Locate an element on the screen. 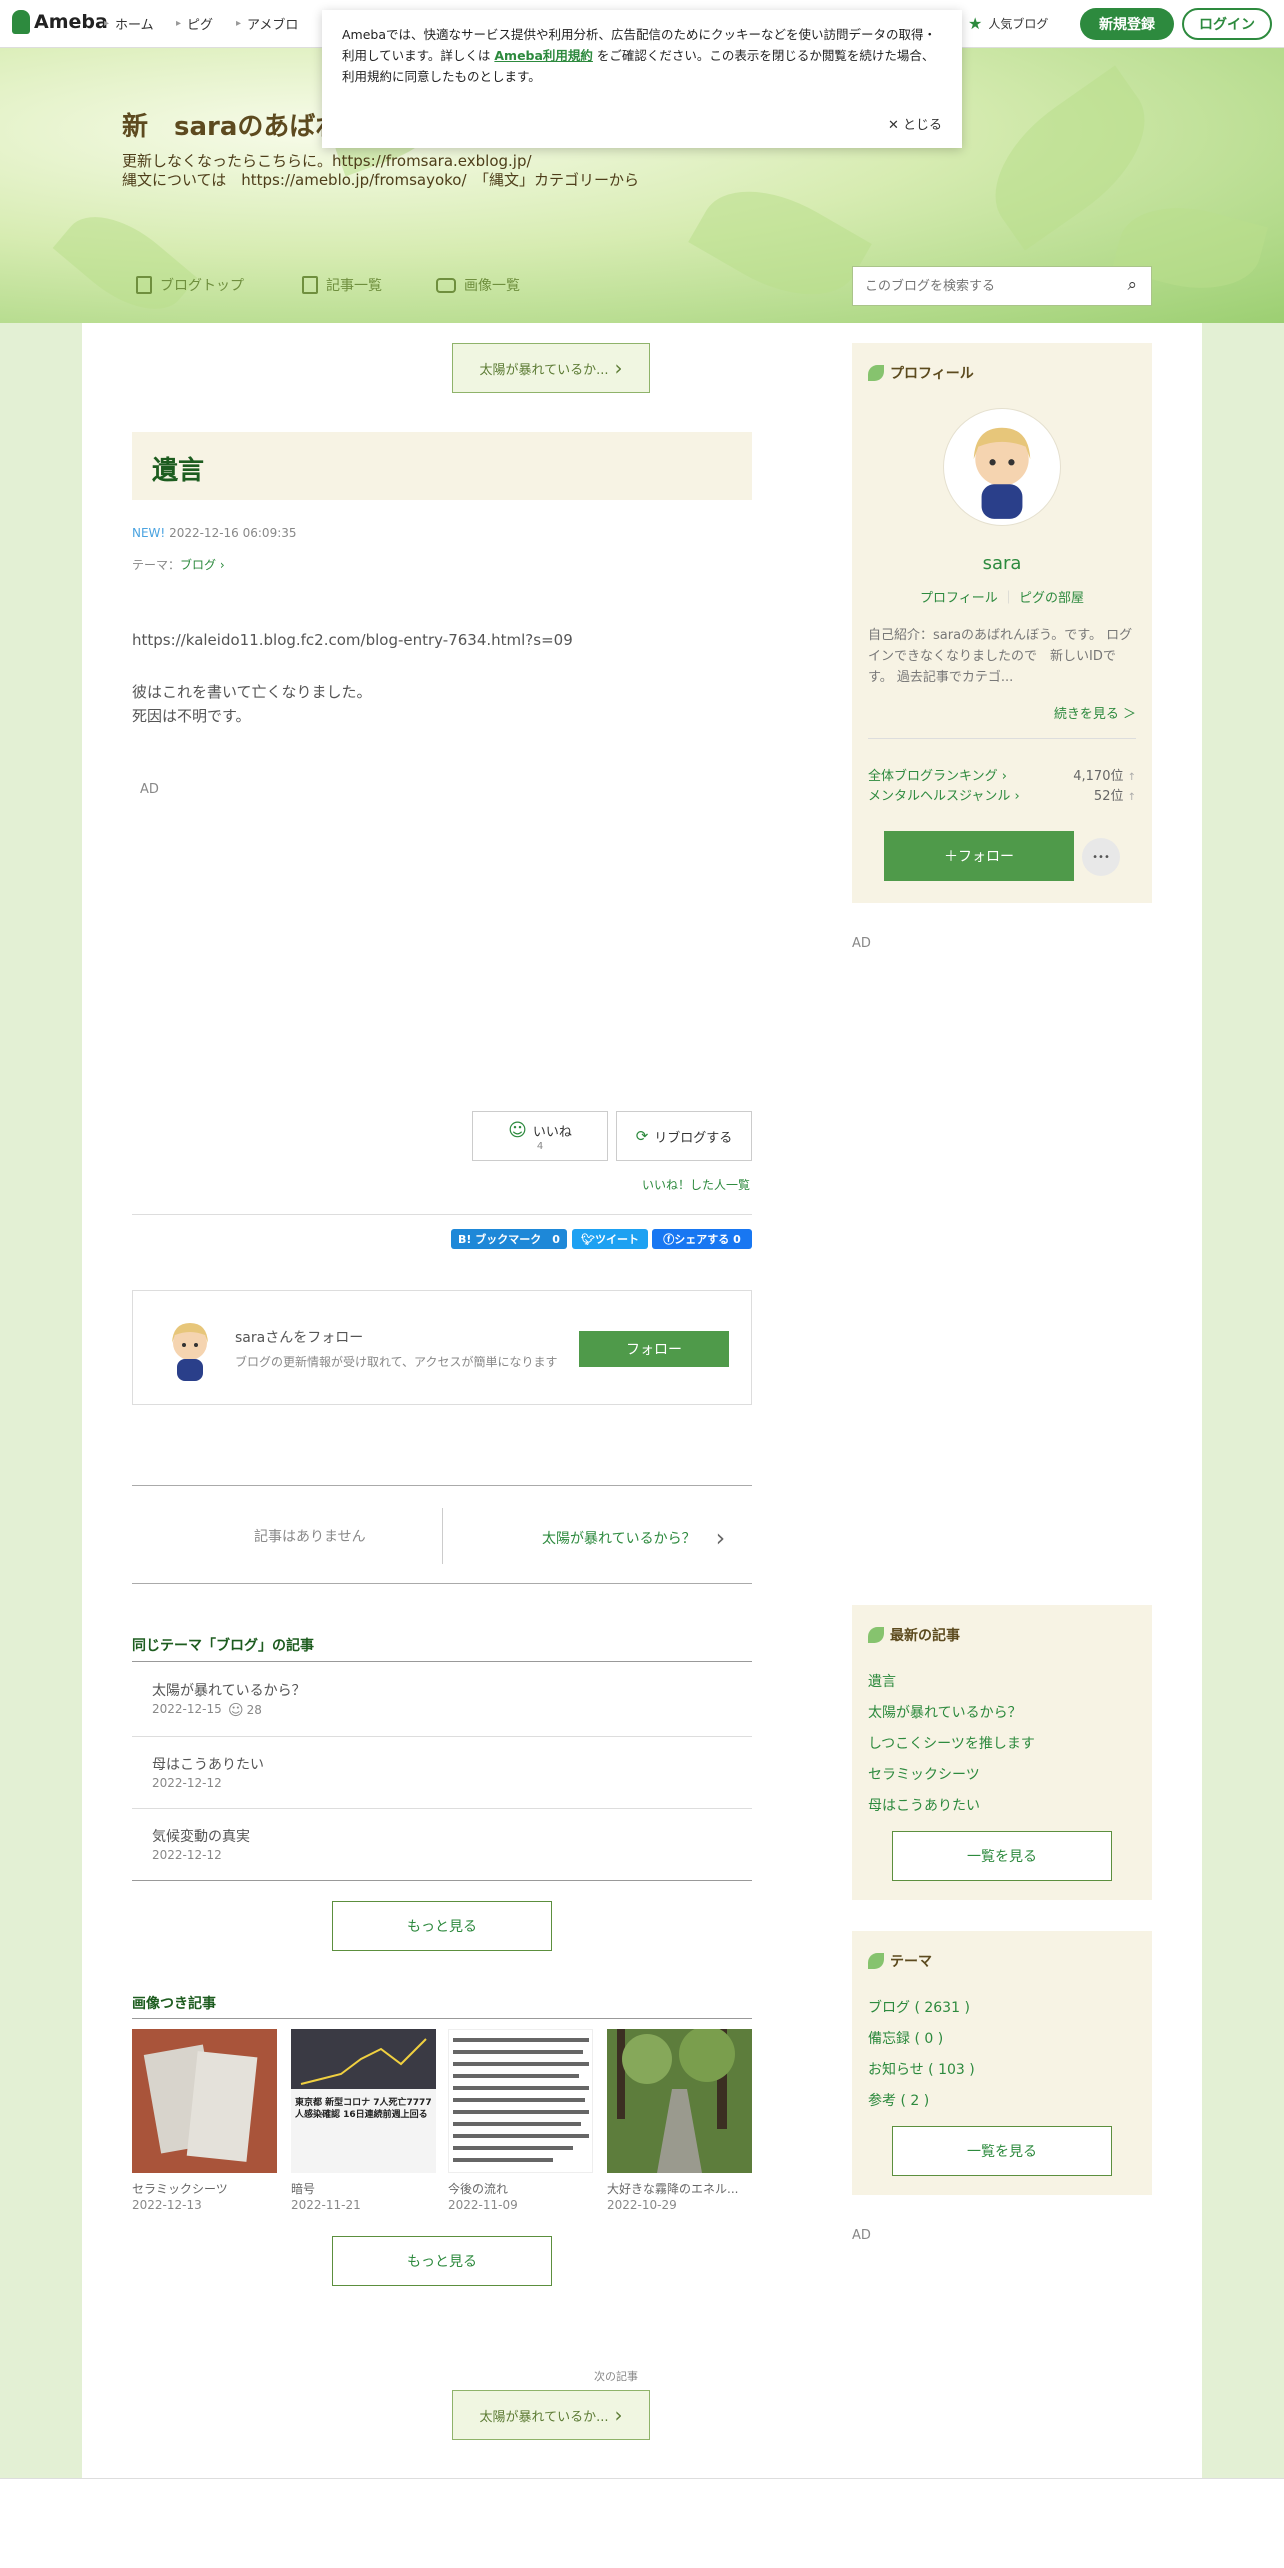 The width and height of the screenshot is (1284, 2568). latest-item: しつこくシーツを推します is located at coordinates (951, 1743).